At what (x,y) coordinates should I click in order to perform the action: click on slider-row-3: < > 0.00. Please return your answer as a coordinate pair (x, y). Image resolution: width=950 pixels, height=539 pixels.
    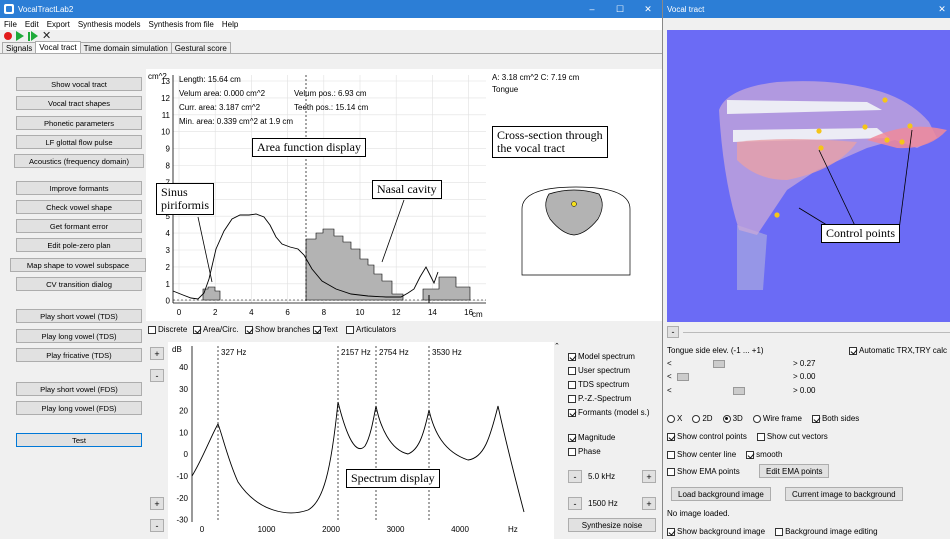
    Looking at the image, I should click on (808, 390).